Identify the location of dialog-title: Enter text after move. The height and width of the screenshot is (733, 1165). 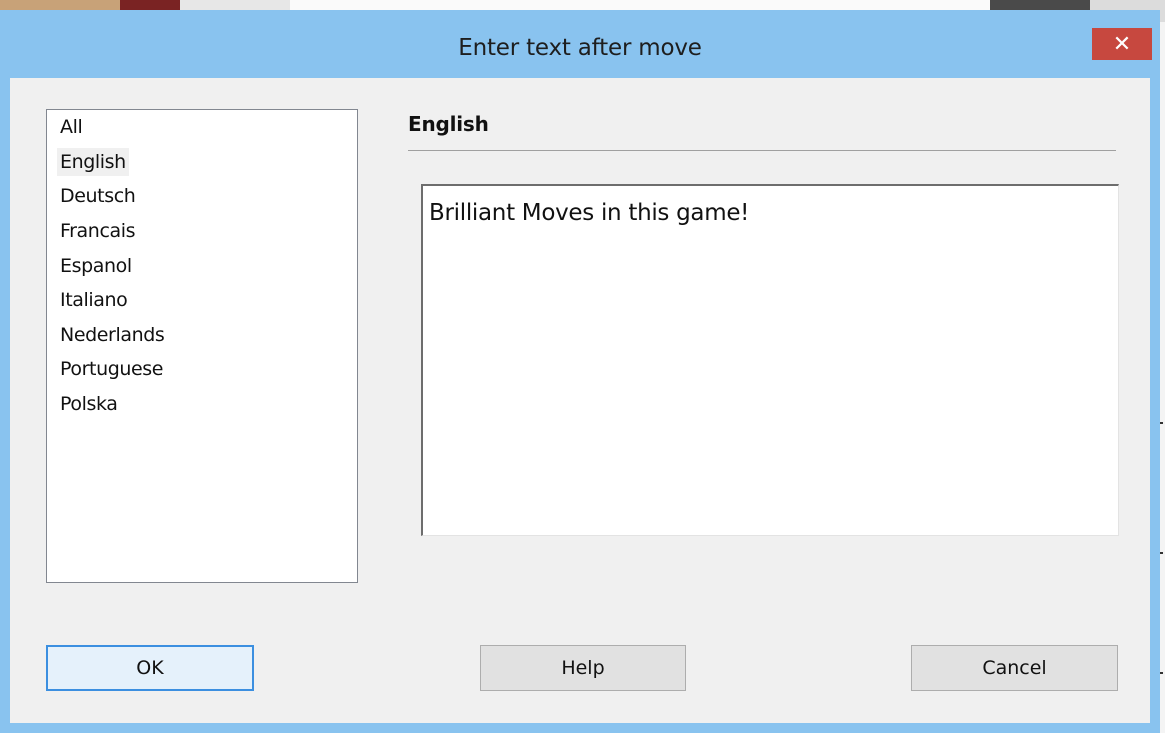
(580, 48).